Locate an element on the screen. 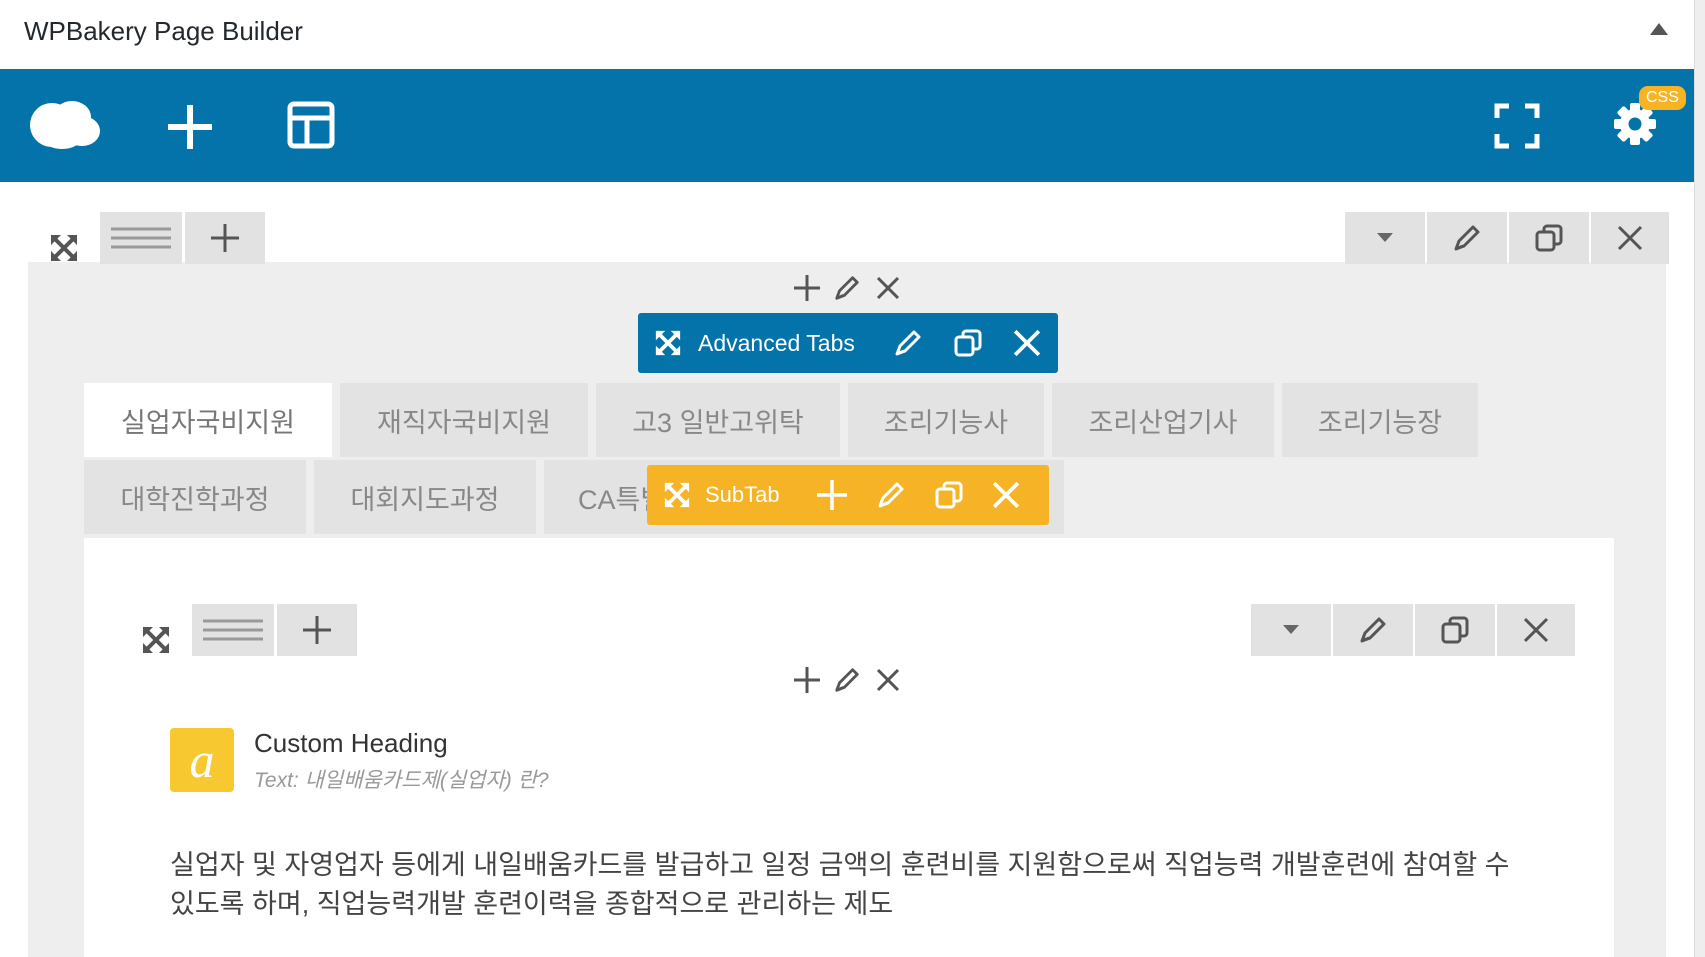 The height and width of the screenshot is (957, 1705). tab-high-school-consignment: 고3 일반고위탁 is located at coordinates (718, 420).